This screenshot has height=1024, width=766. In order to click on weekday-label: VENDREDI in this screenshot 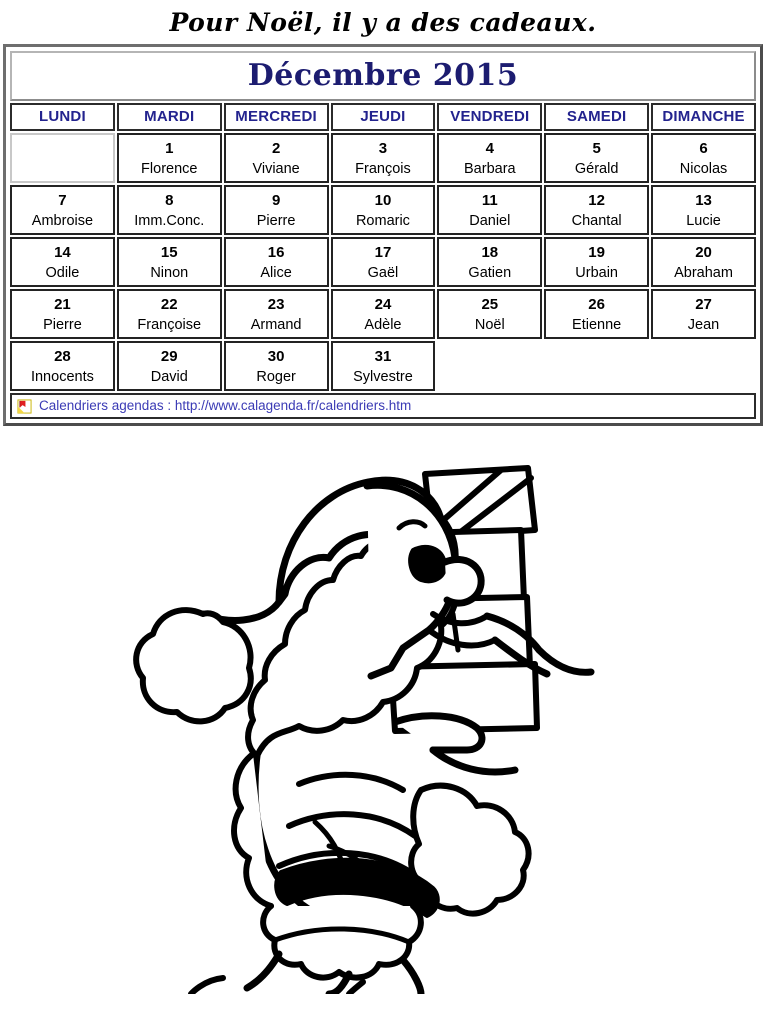, I will do `click(490, 116)`.